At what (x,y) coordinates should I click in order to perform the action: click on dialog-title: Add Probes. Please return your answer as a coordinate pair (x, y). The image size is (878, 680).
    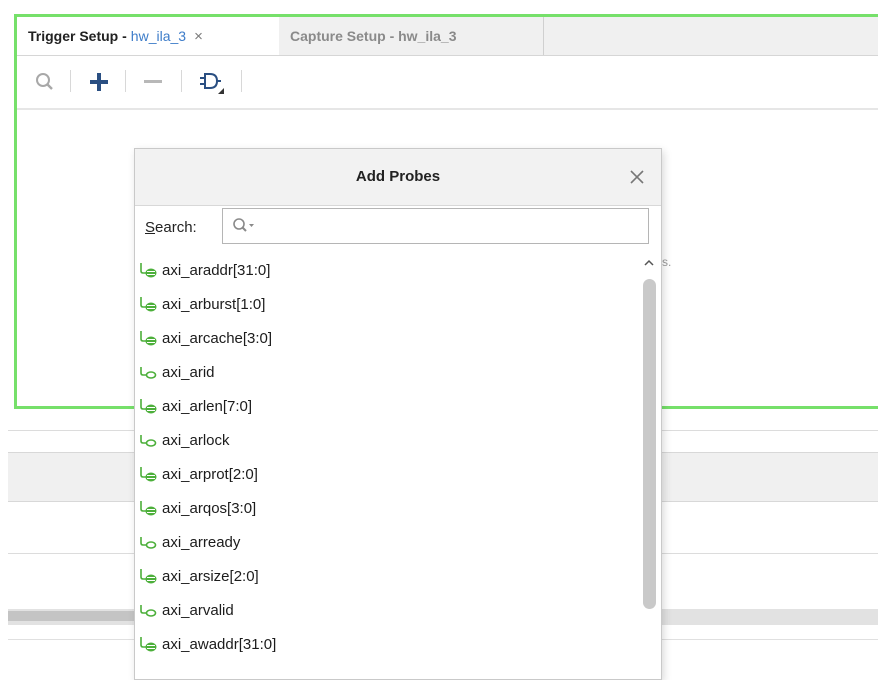
    Looking at the image, I should click on (398, 176).